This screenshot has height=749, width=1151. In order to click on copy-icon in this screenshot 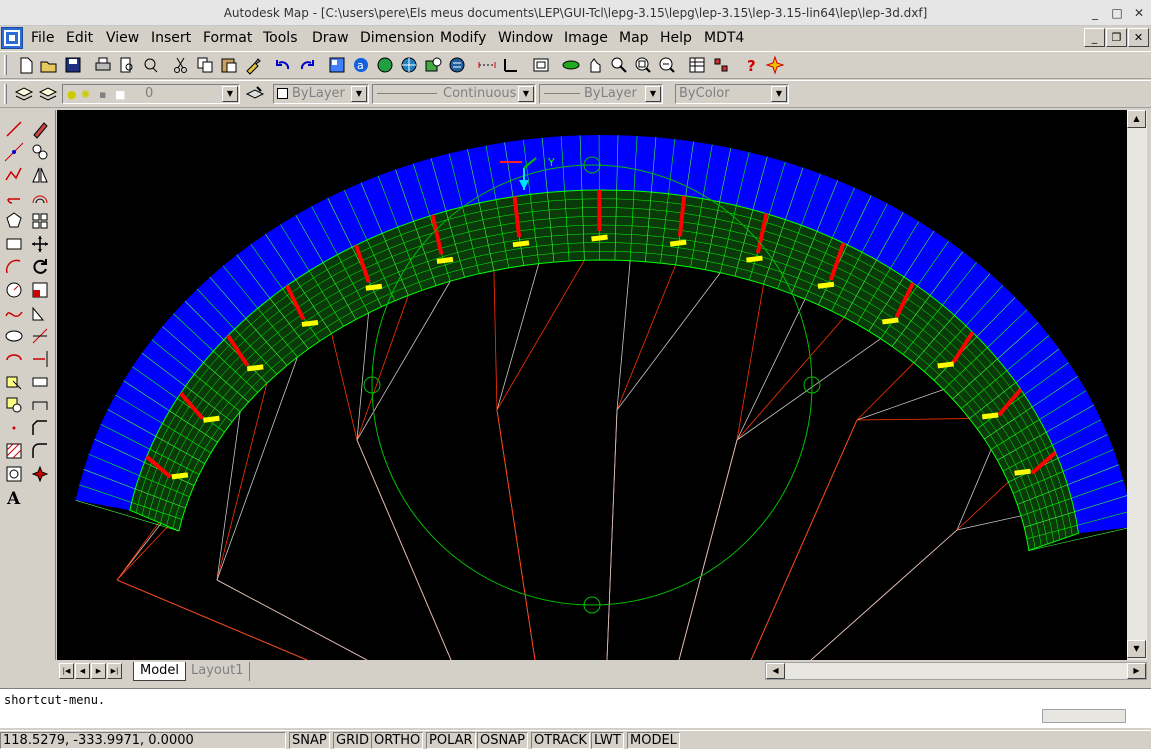, I will do `click(205, 65)`.